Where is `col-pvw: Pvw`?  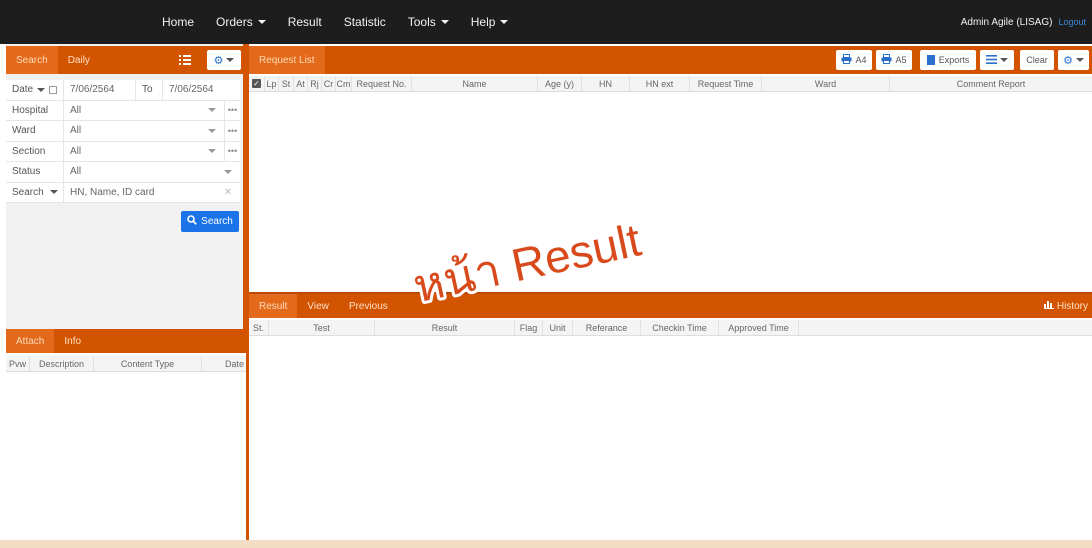
col-pvw: Pvw is located at coordinates (18, 363).